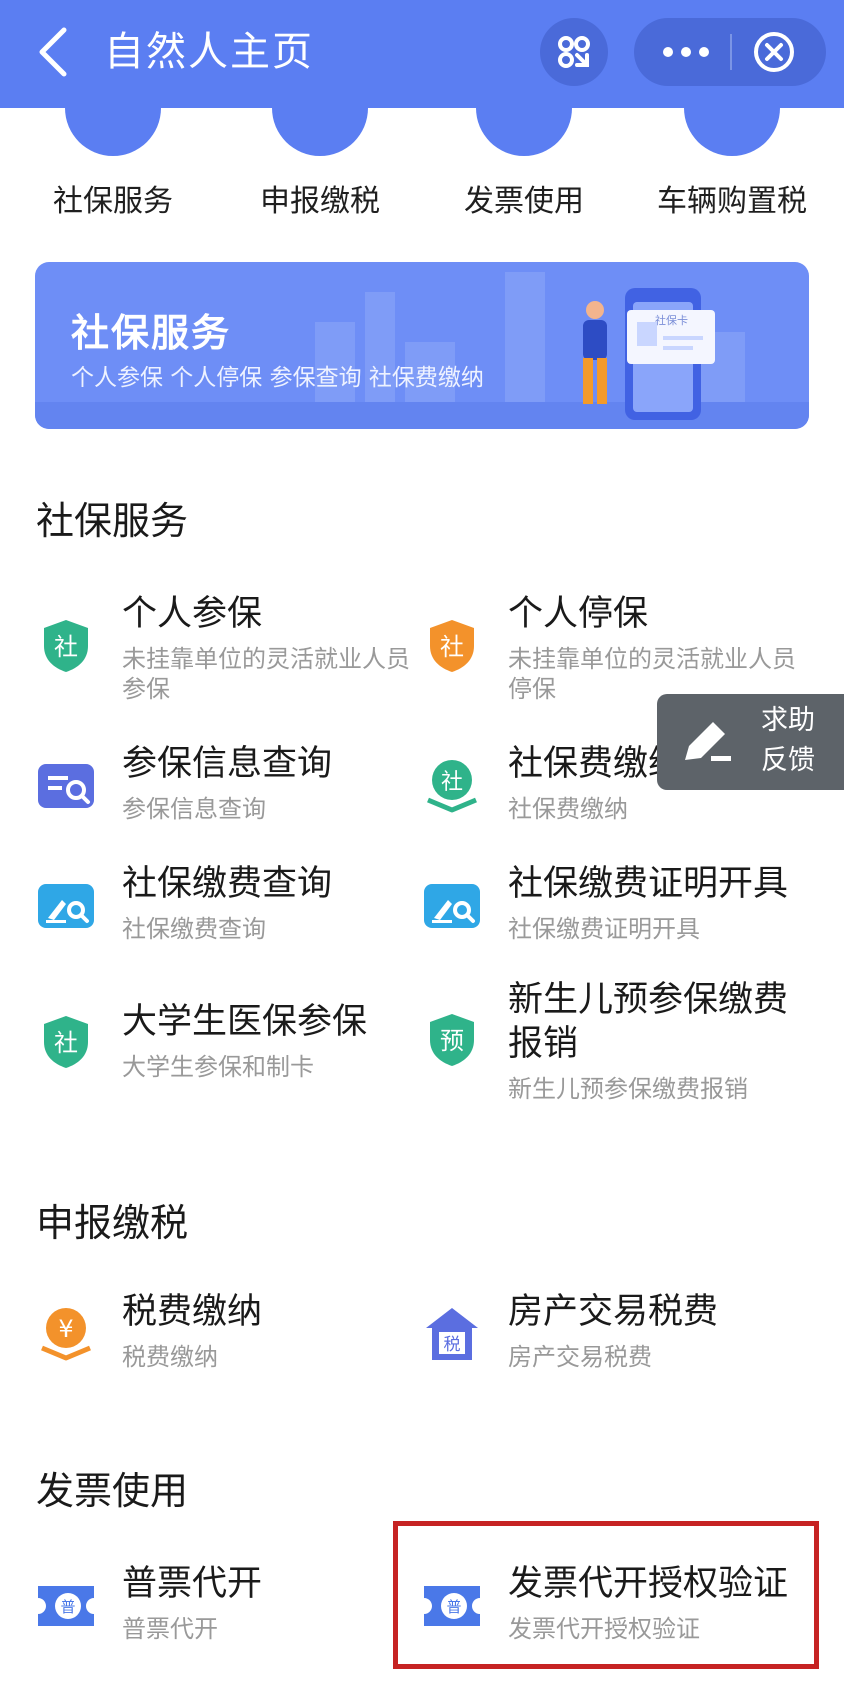 This screenshot has height=1689, width=844. I want to click on service-title: 社保缴费查询, so click(227, 884).